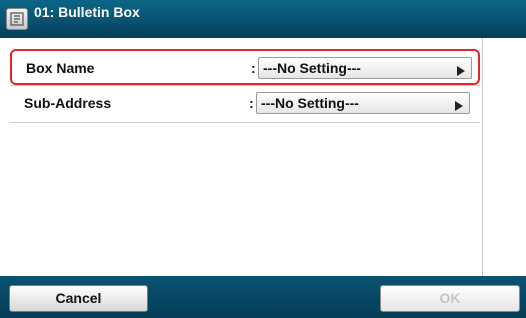 The height and width of the screenshot is (318, 526). I want to click on box-name-row: Box Name : ---No Setting---, so click(245, 67).